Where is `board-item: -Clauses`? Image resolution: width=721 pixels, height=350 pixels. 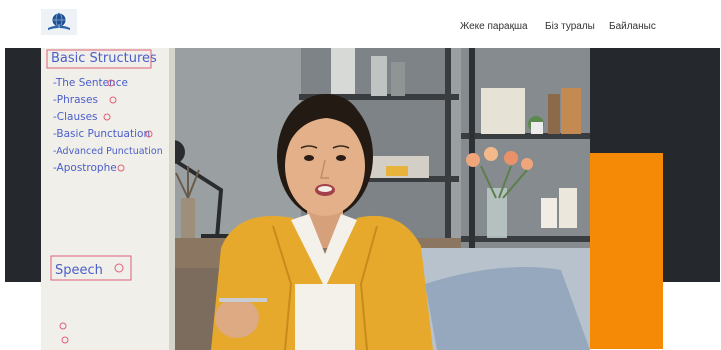
board-item: -Clauses is located at coordinates (75, 117).